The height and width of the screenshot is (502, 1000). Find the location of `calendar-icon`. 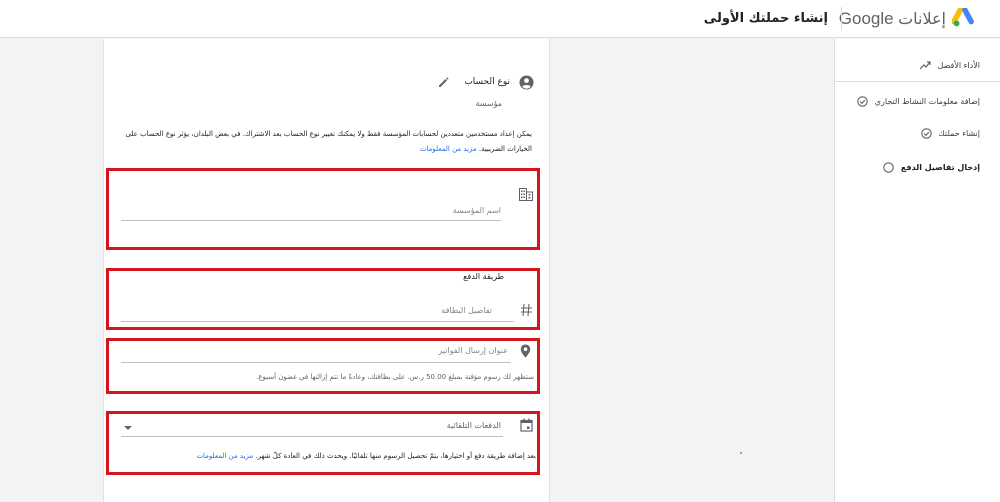

calendar-icon is located at coordinates (526, 425).